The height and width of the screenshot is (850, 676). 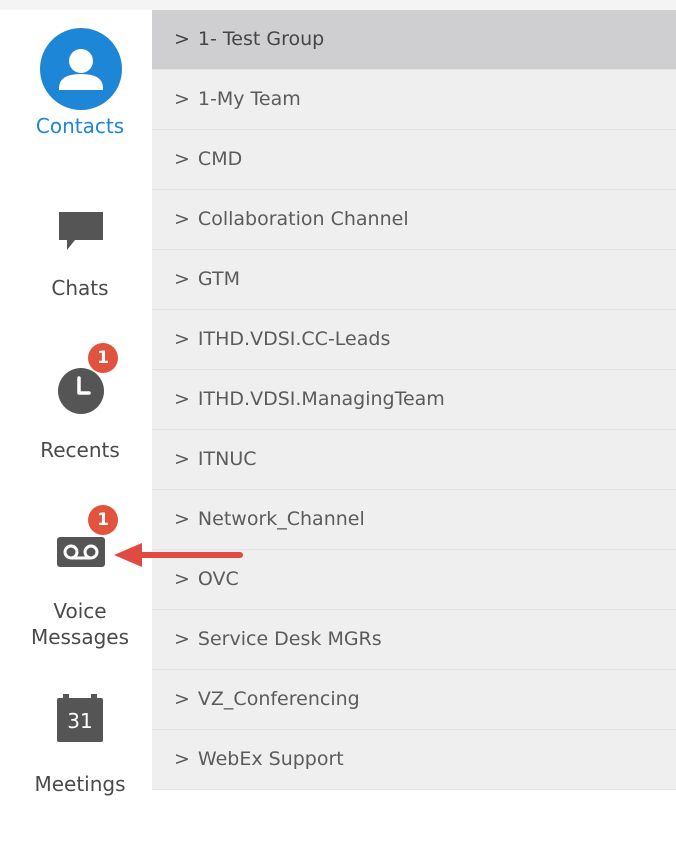 What do you see at coordinates (76, 745) in the screenshot?
I see `nav-meetings: 31 Meetings` at bounding box center [76, 745].